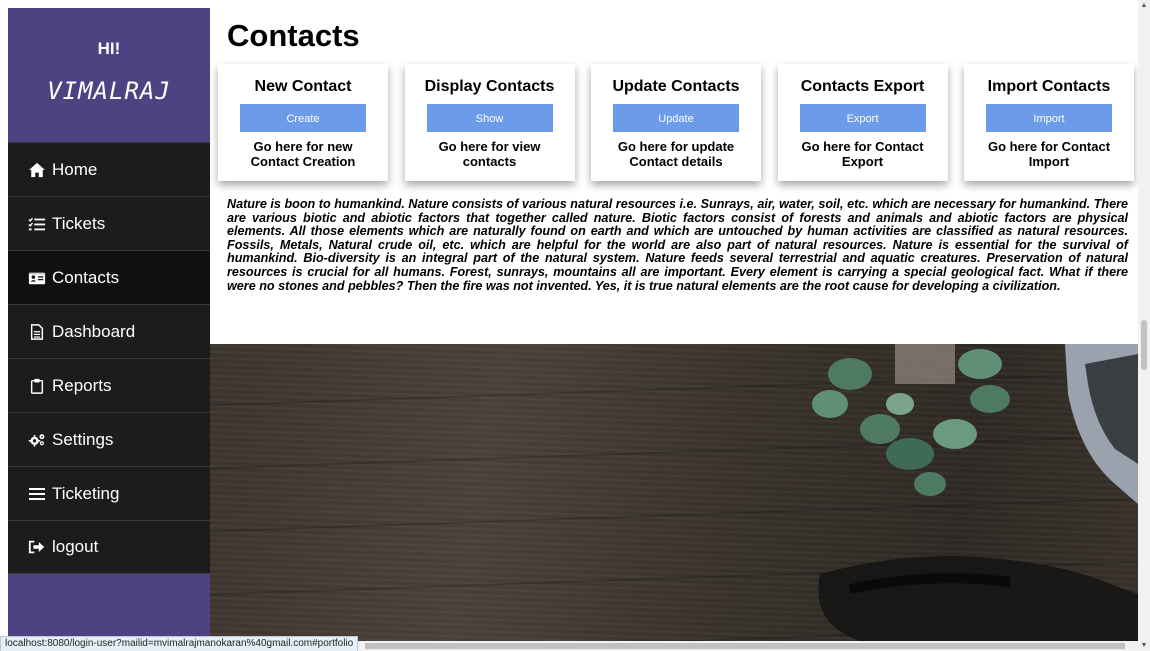  Describe the element at coordinates (1144, 645) in the screenshot. I see `scroll-down-icon: ▼` at that location.